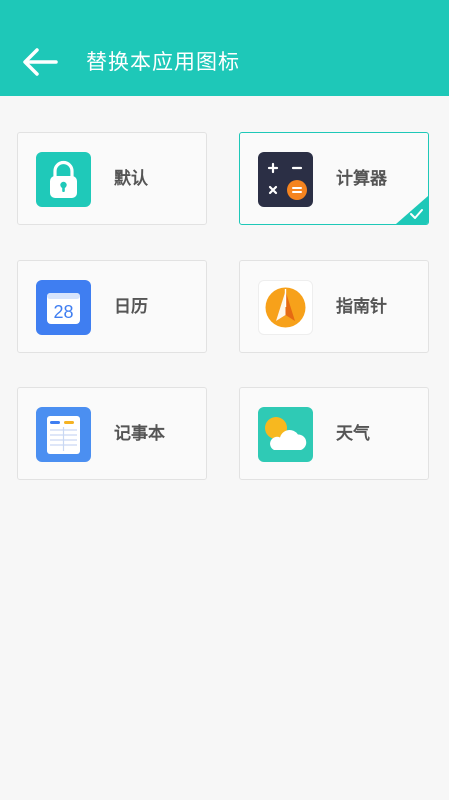 Image resolution: width=449 pixels, height=800 pixels. What do you see at coordinates (353, 434) in the screenshot?
I see `icon-label: 天气` at bounding box center [353, 434].